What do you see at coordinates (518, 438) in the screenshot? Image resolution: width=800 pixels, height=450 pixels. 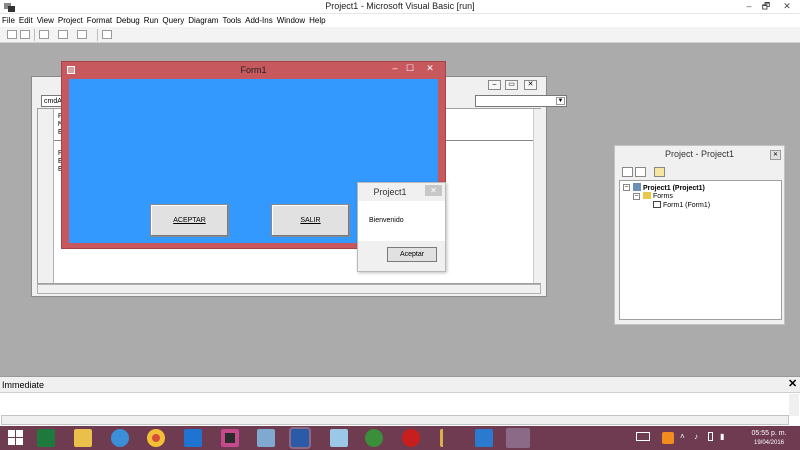 I see `vb6-icon` at bounding box center [518, 438].